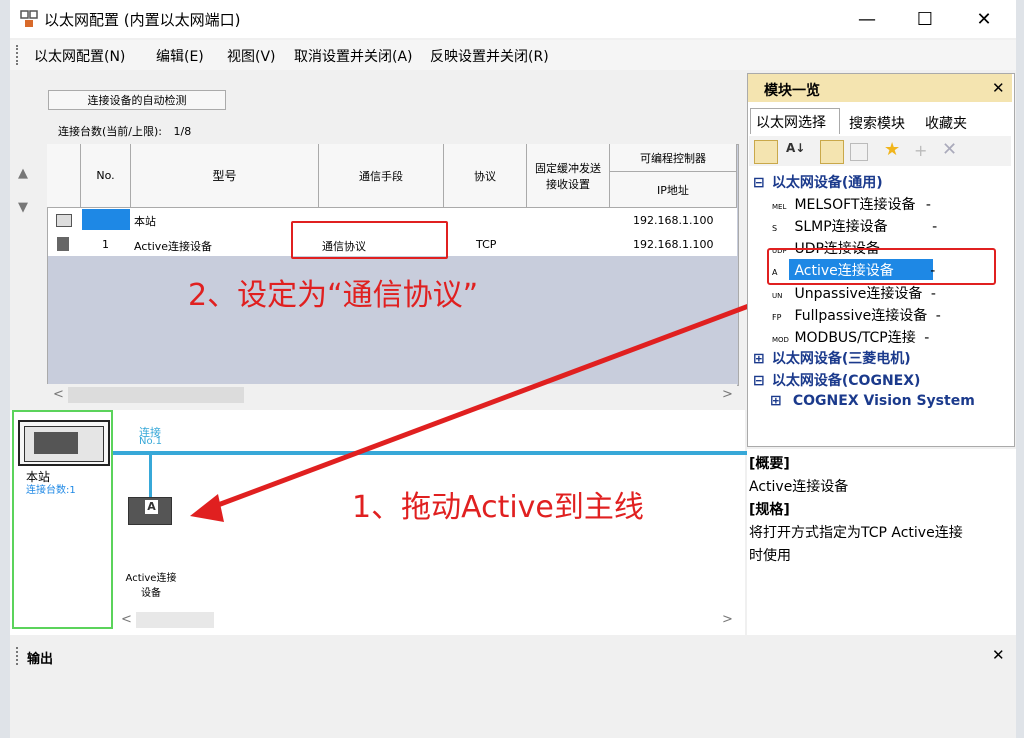 This screenshot has width=1024, height=738. I want to click on output-body, so click(513, 703).